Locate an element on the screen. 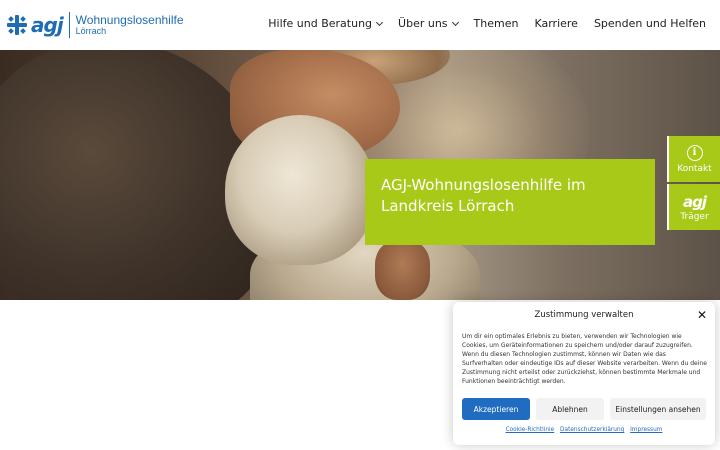  caritas-cross-icon is located at coordinates (17, 25).